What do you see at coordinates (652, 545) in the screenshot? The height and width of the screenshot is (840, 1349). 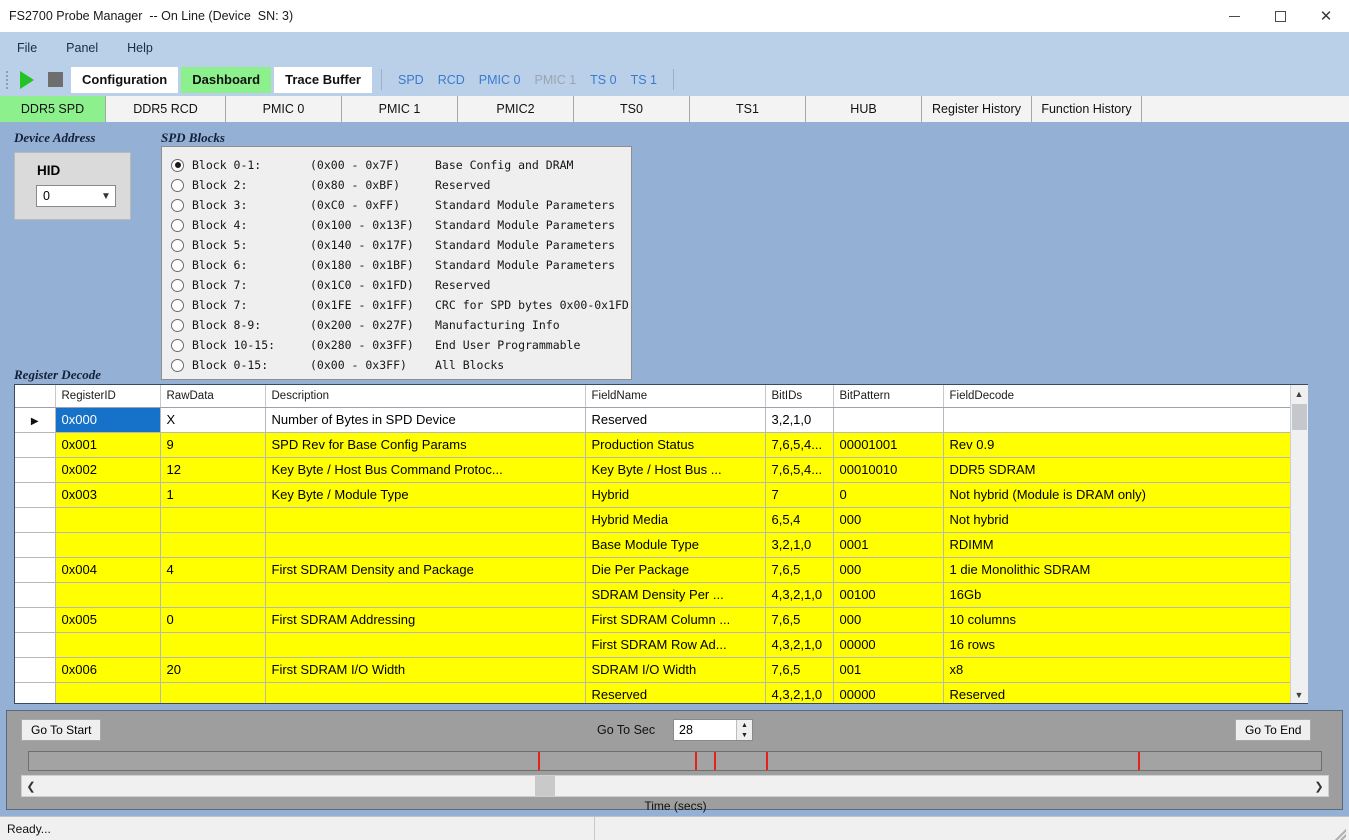 I see `table-row: Base Module Type 3,2,1,0 0001 RDIMM` at bounding box center [652, 545].